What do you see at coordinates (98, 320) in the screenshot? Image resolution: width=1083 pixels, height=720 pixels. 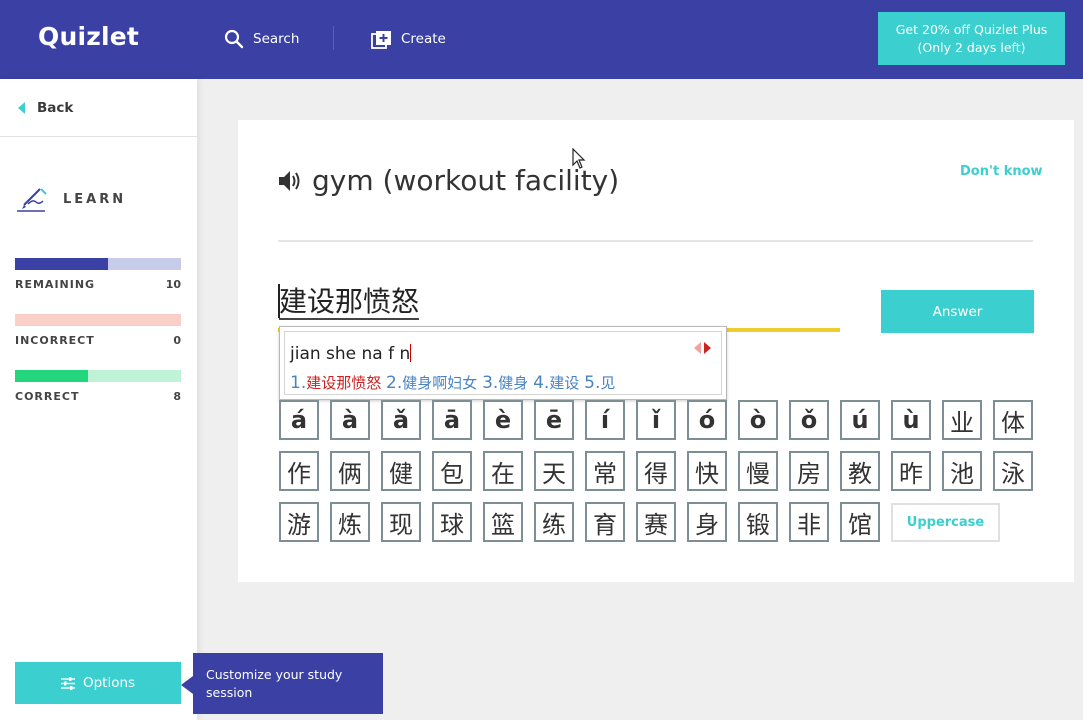 I see `incorrect-bar` at bounding box center [98, 320].